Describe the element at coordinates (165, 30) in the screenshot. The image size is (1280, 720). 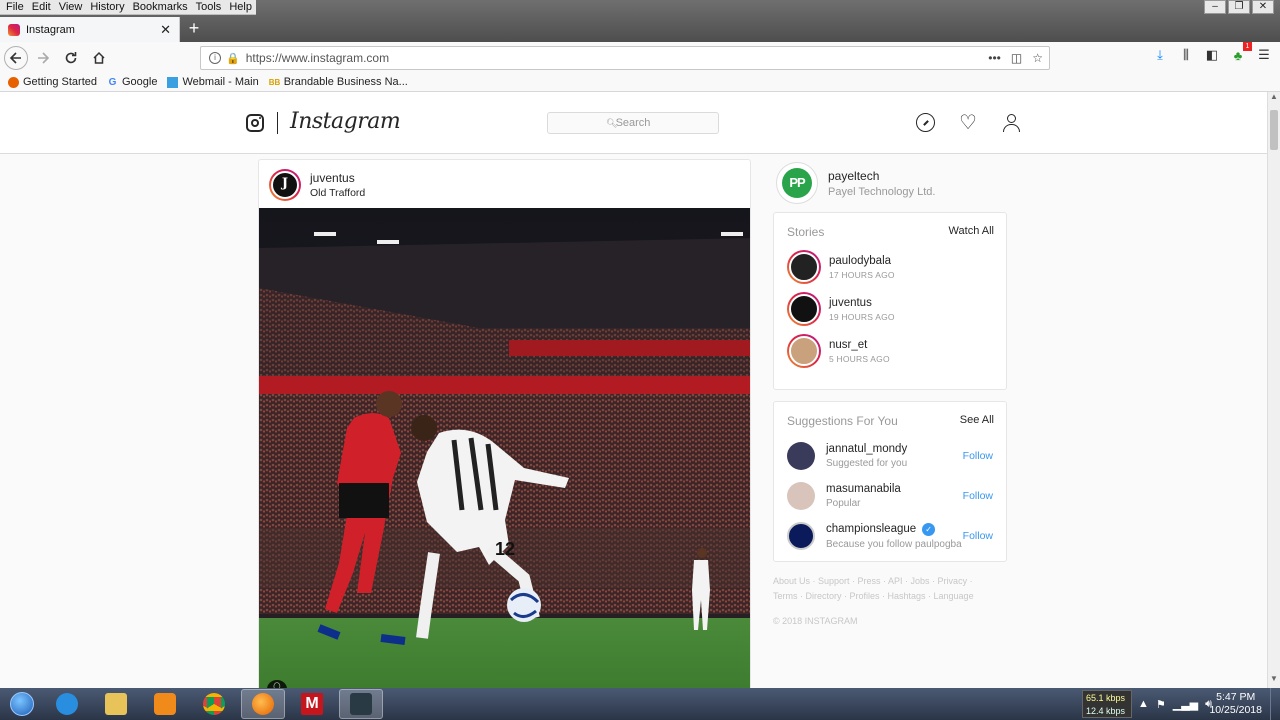
I see `tab-close-icon: ✕` at that location.